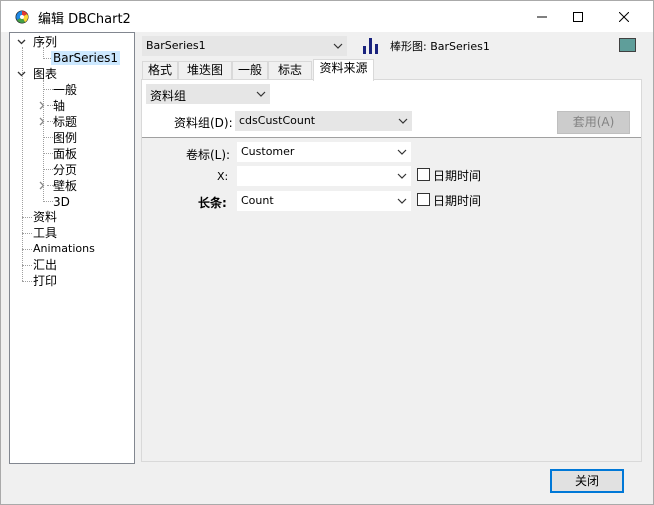 This screenshot has width=654, height=505. I want to click on tree-item-data: 资料, so click(45, 217).